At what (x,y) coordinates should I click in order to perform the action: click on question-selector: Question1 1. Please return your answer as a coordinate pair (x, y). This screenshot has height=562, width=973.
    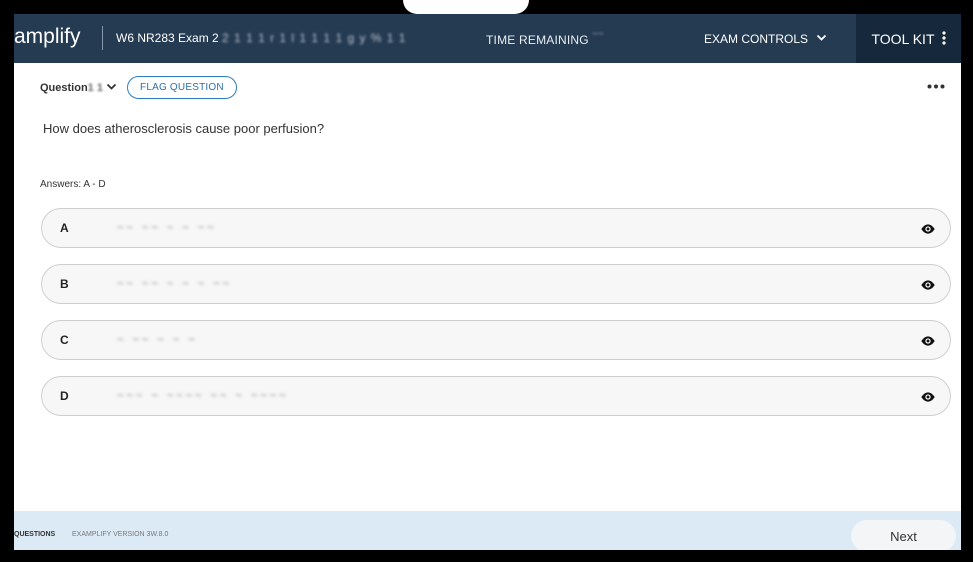
    Looking at the image, I should click on (78, 88).